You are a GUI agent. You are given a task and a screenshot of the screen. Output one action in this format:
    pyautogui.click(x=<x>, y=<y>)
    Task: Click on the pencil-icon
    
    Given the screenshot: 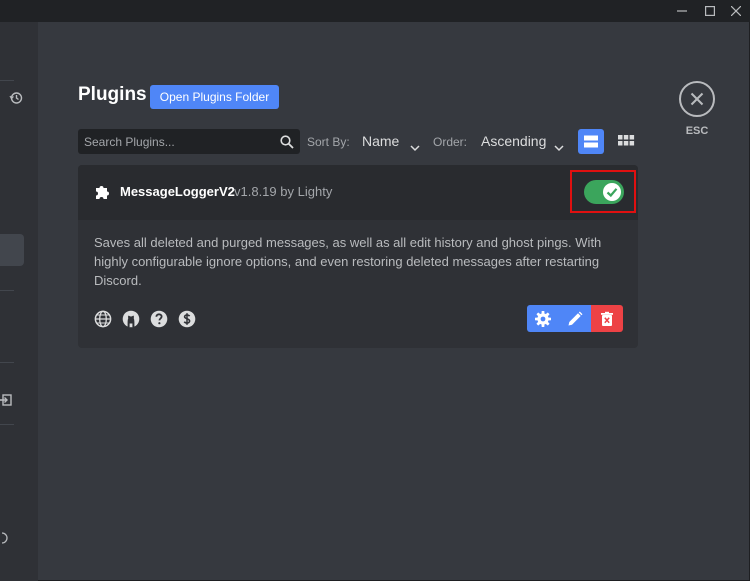 What is the action you would take?
    pyautogui.click(x=575, y=318)
    